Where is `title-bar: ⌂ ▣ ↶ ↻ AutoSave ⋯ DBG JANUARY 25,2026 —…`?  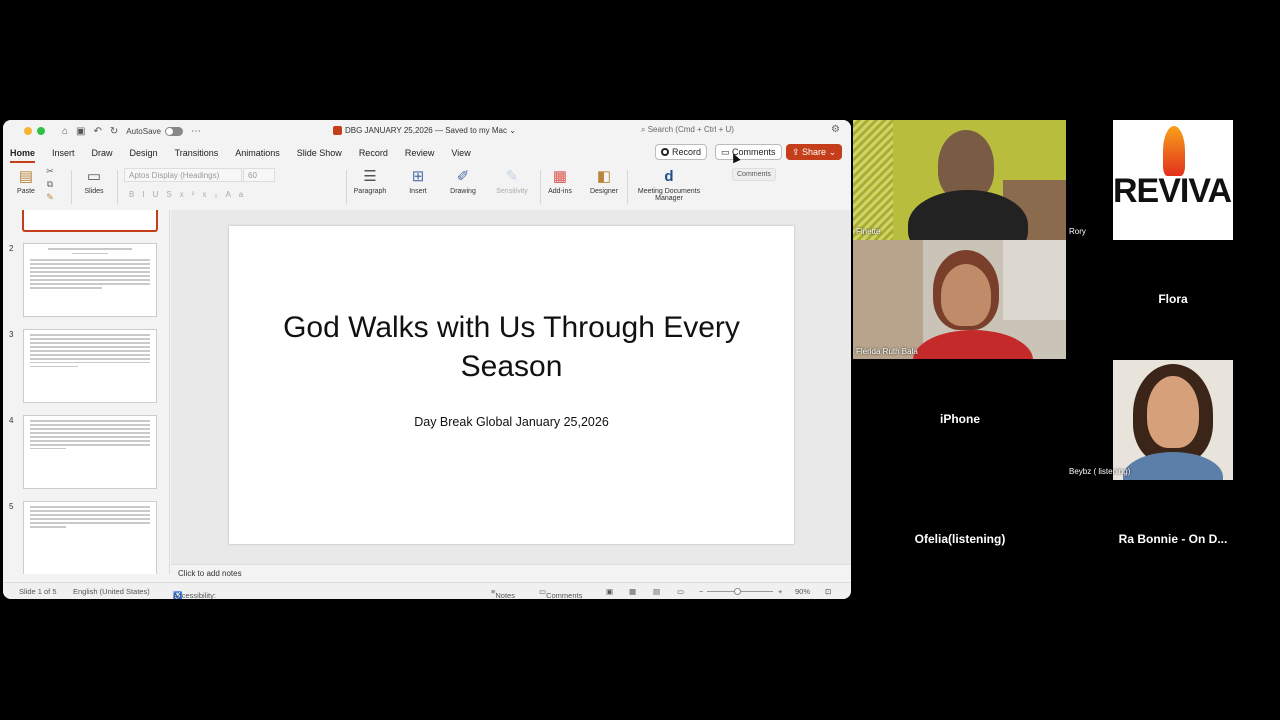 title-bar: ⌂ ▣ ↶ ↻ AutoSave ⋯ DBG JANUARY 25,2026 —… is located at coordinates (427, 131).